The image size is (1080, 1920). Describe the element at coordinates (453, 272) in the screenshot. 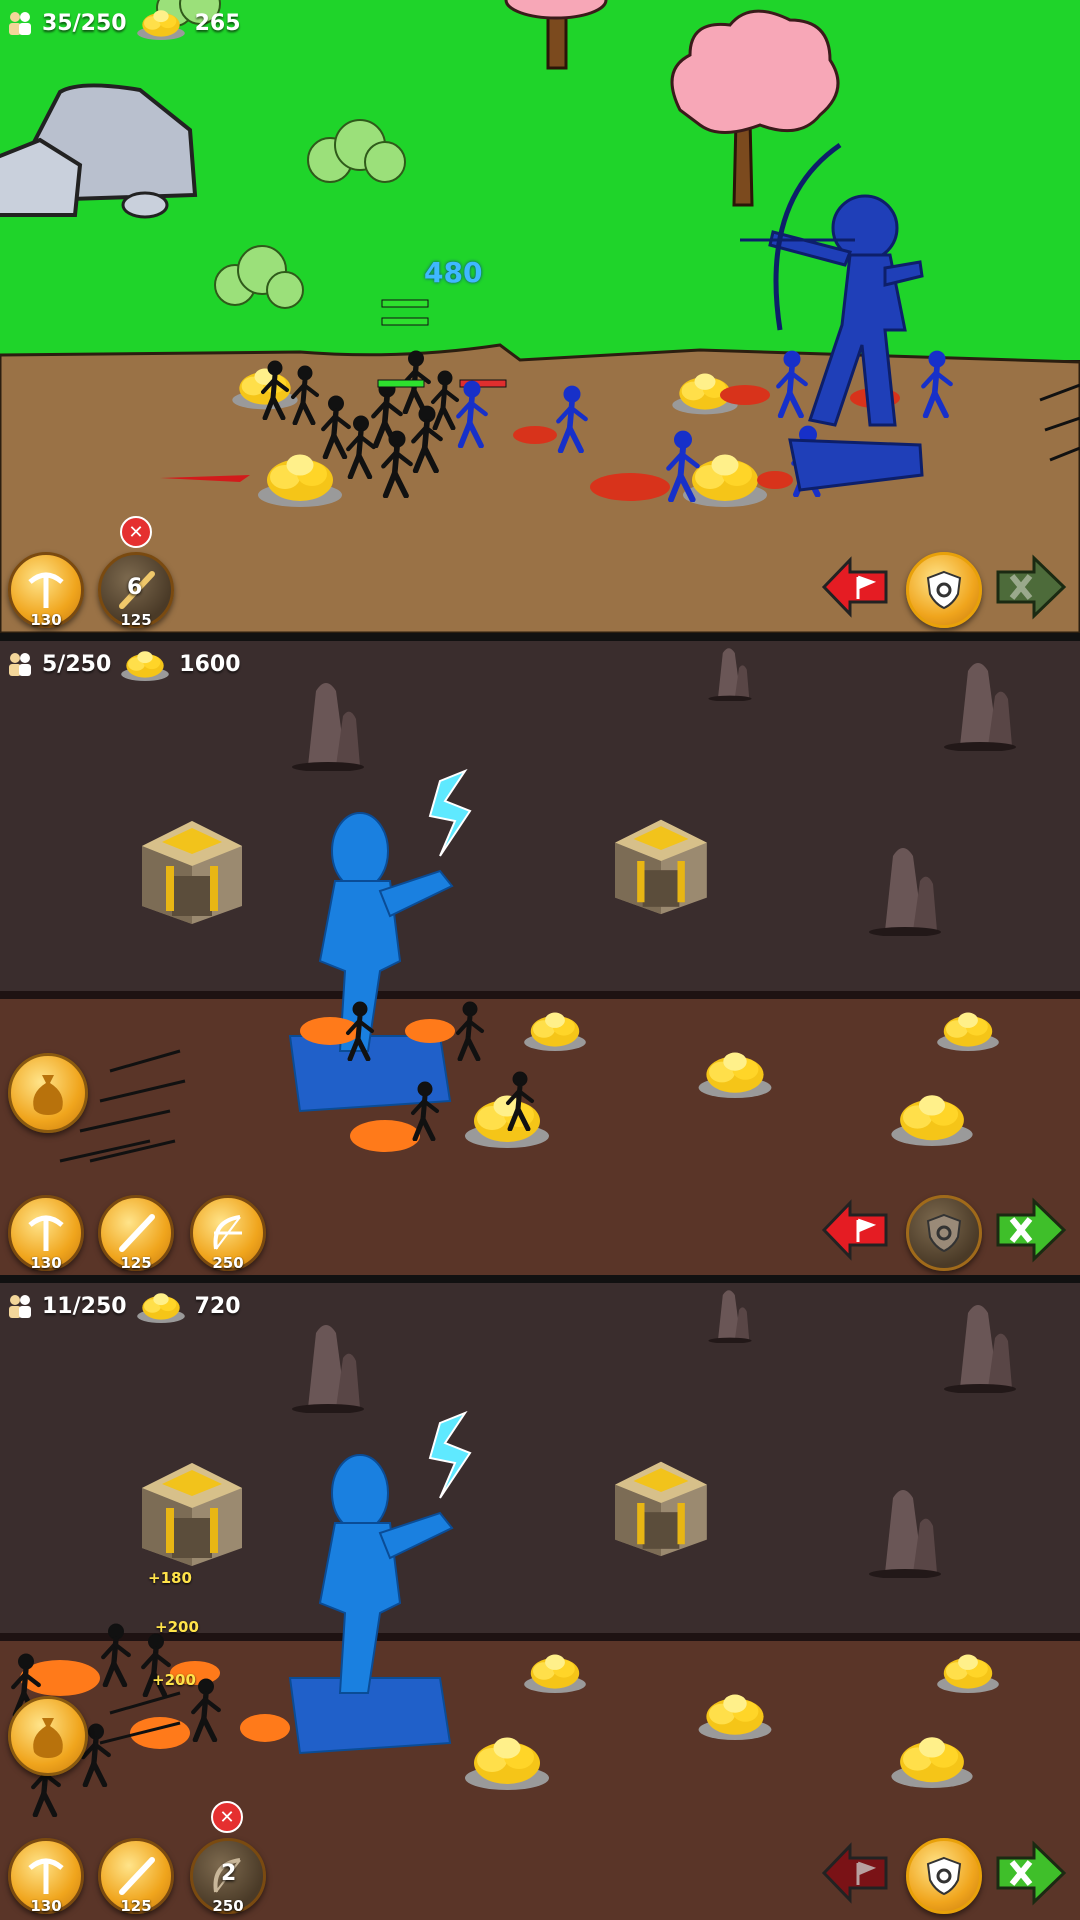

I see `damage-popup: 480` at that location.